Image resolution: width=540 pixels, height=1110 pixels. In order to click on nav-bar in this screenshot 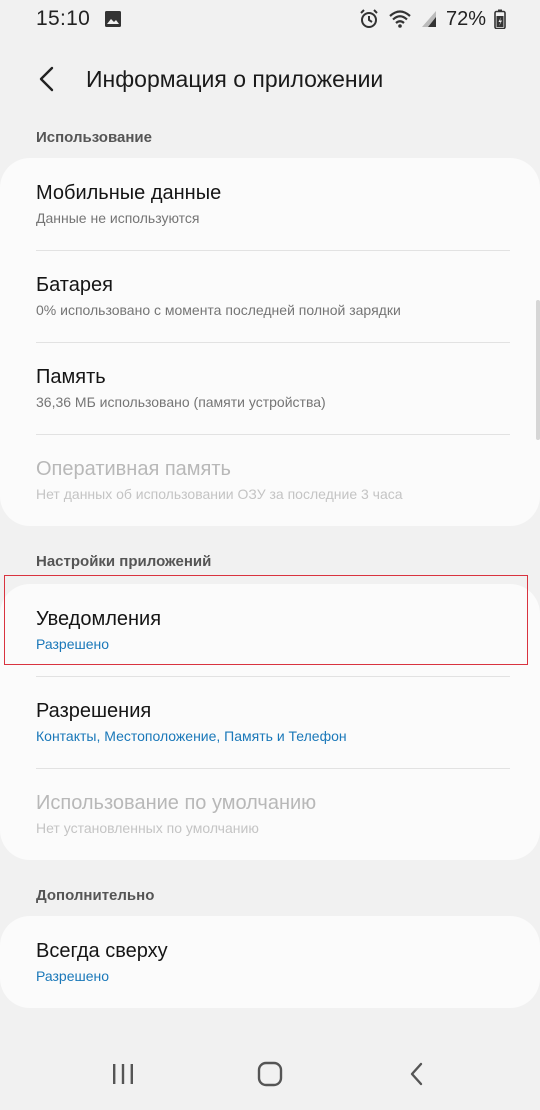, I will do `click(270, 1074)`.